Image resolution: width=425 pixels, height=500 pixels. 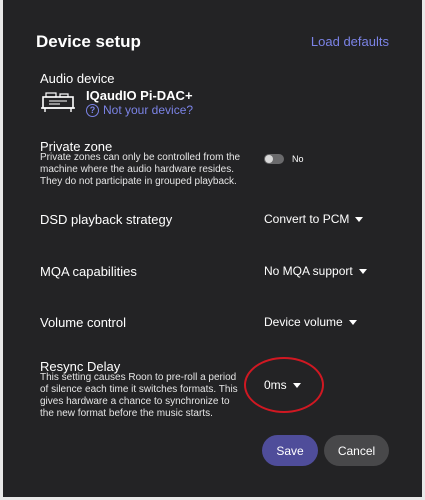 What do you see at coordinates (139, 95) in the screenshot?
I see `device-name: IQaudIO Pi-DAC+` at bounding box center [139, 95].